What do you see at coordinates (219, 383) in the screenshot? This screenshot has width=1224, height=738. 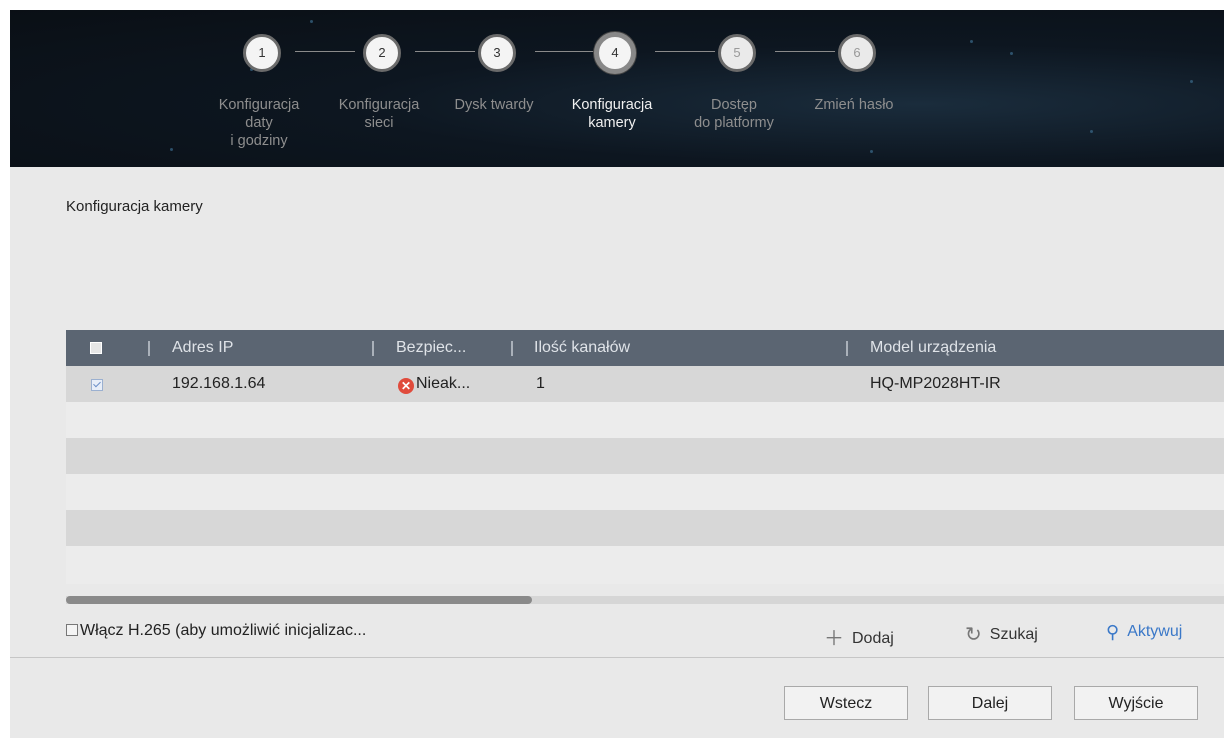 I see `row-ip-address: 192.168.1.64` at bounding box center [219, 383].